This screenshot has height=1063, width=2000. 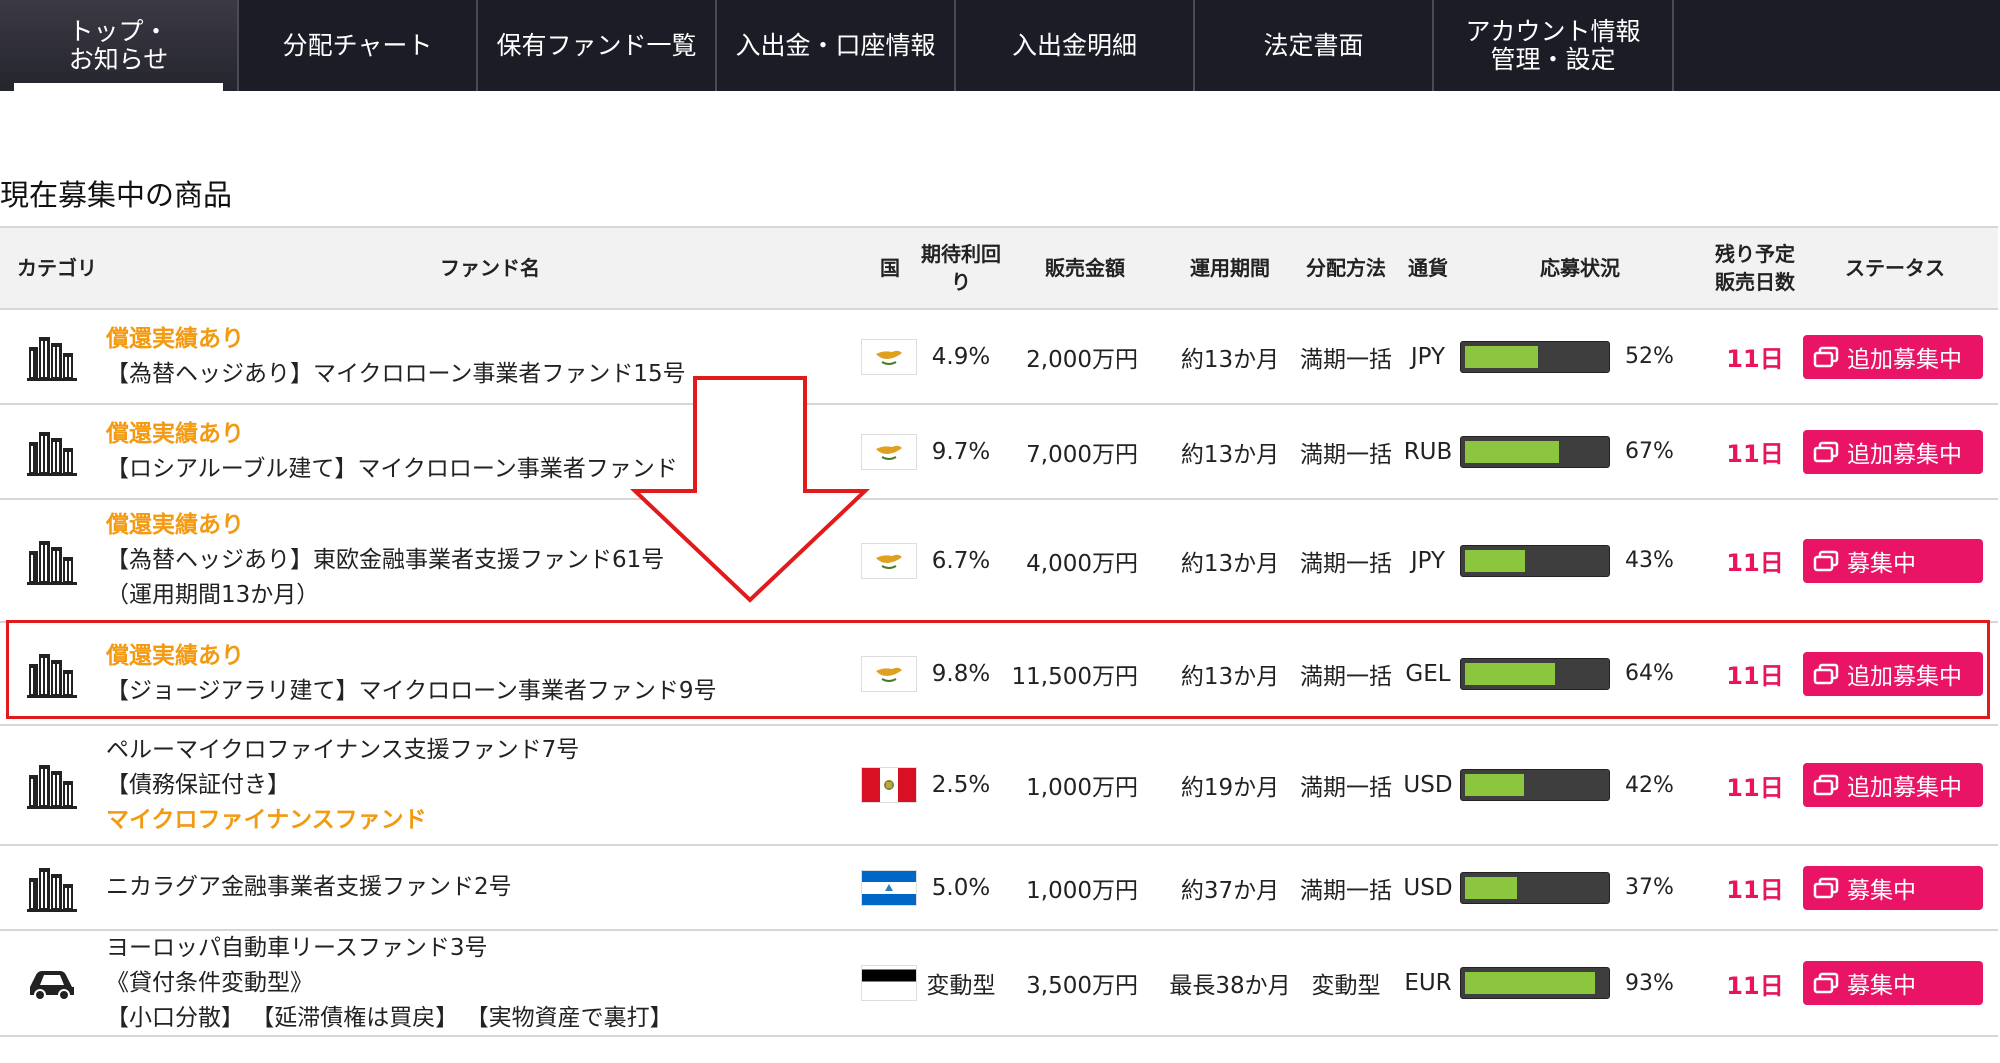 I want to click on application-cell: 64%, so click(x=1570, y=673).